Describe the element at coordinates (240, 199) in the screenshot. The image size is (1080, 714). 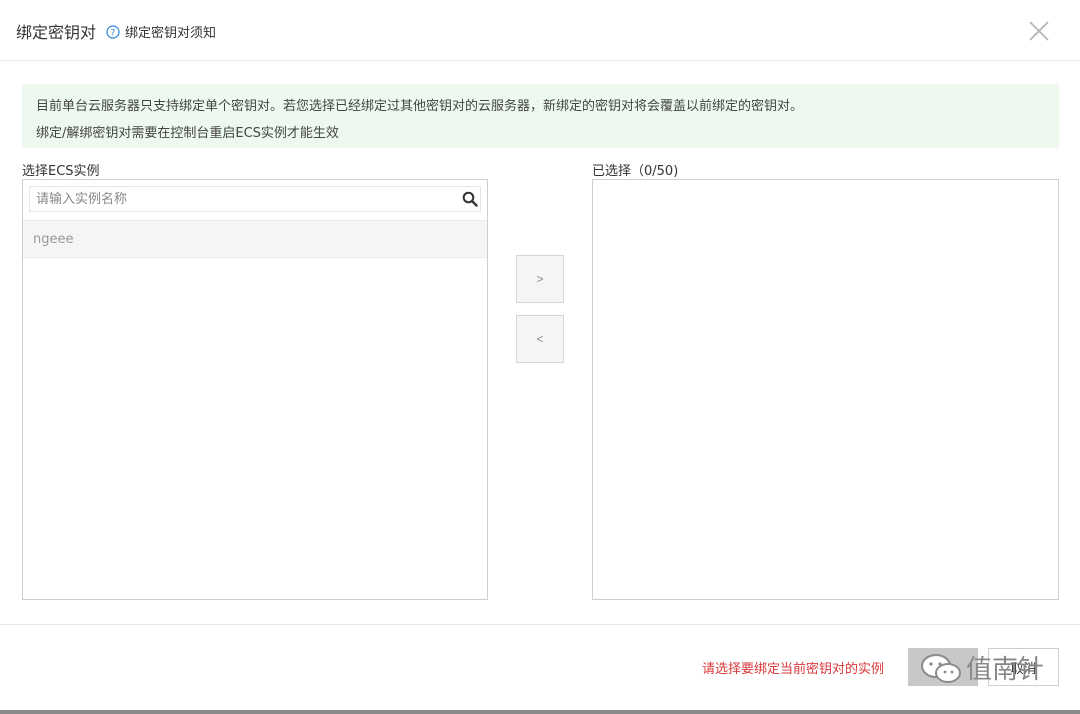
I see `instance-search-input` at that location.